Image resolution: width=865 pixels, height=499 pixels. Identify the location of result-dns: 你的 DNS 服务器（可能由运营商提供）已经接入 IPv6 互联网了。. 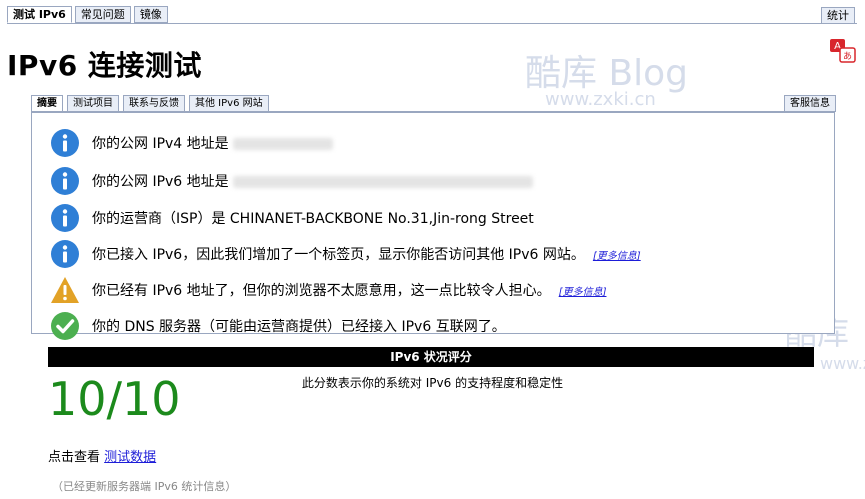
(278, 326).